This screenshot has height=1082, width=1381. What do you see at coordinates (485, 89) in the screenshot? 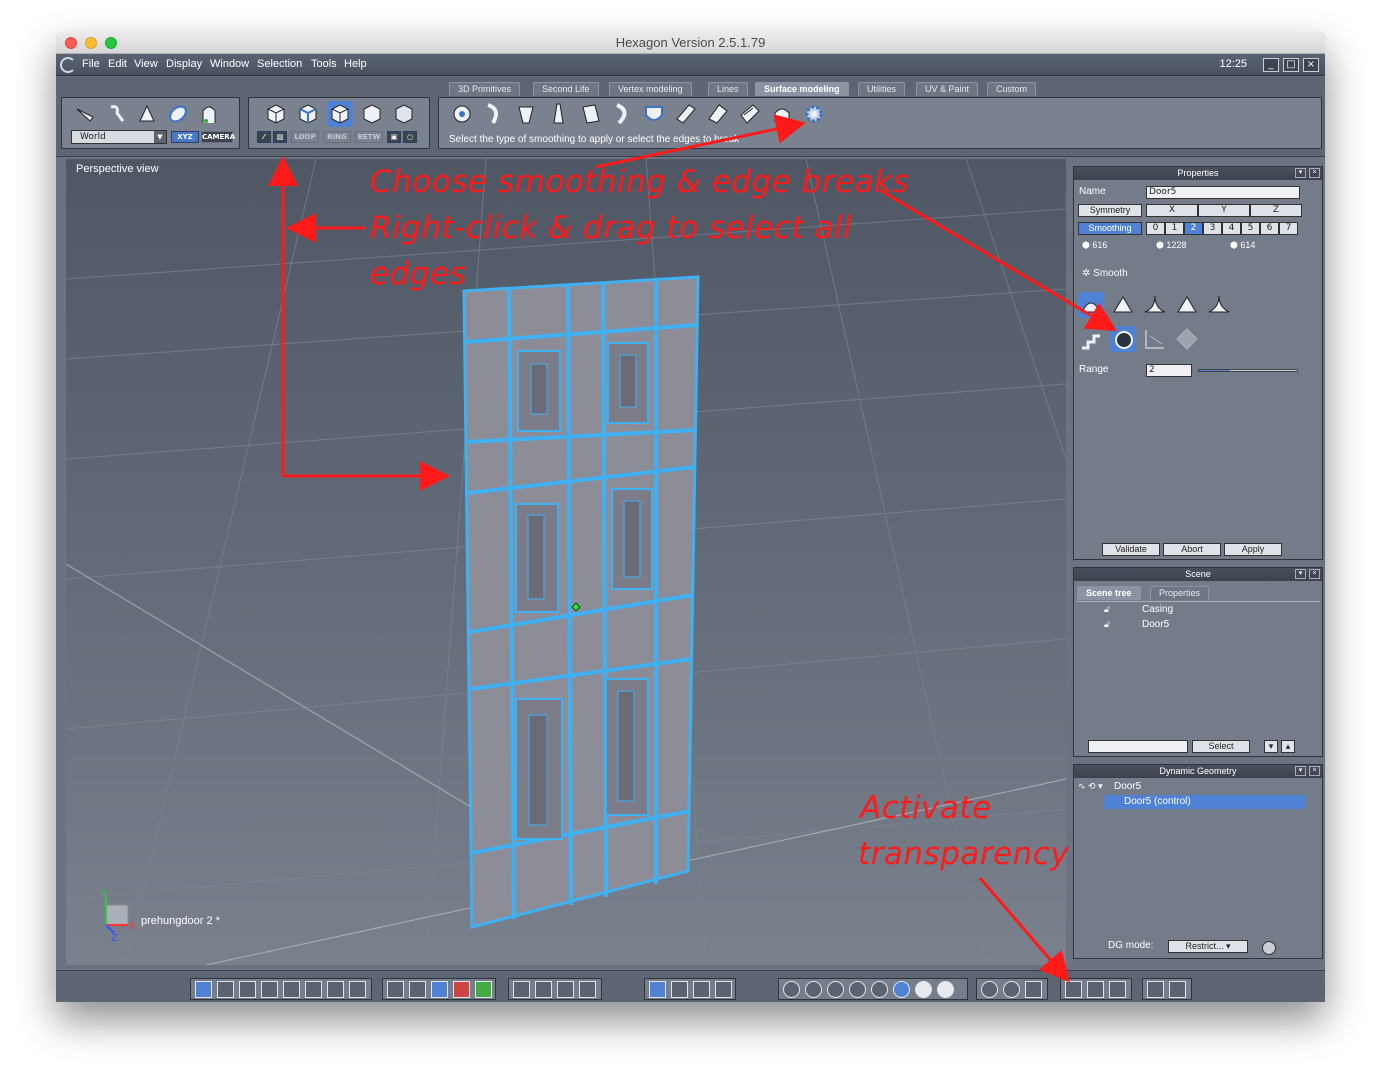
I see `tab-3d-primitives: 3D Primitives` at bounding box center [485, 89].